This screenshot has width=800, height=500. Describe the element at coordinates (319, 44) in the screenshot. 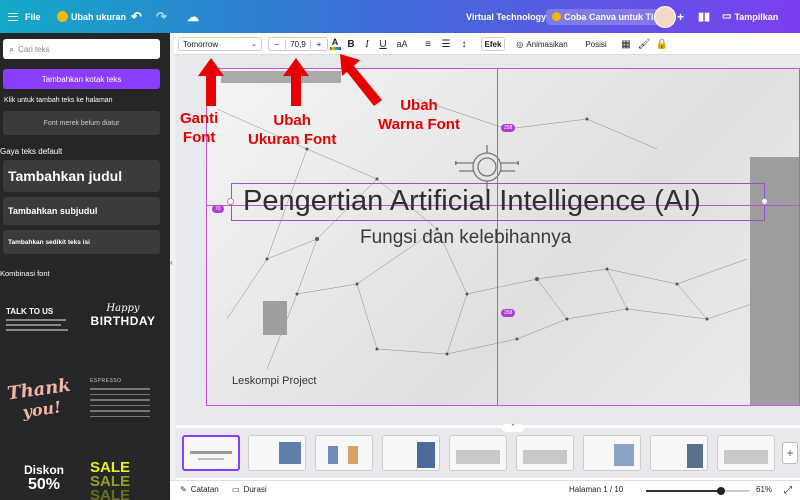

I see `increase-size-button: +` at that location.